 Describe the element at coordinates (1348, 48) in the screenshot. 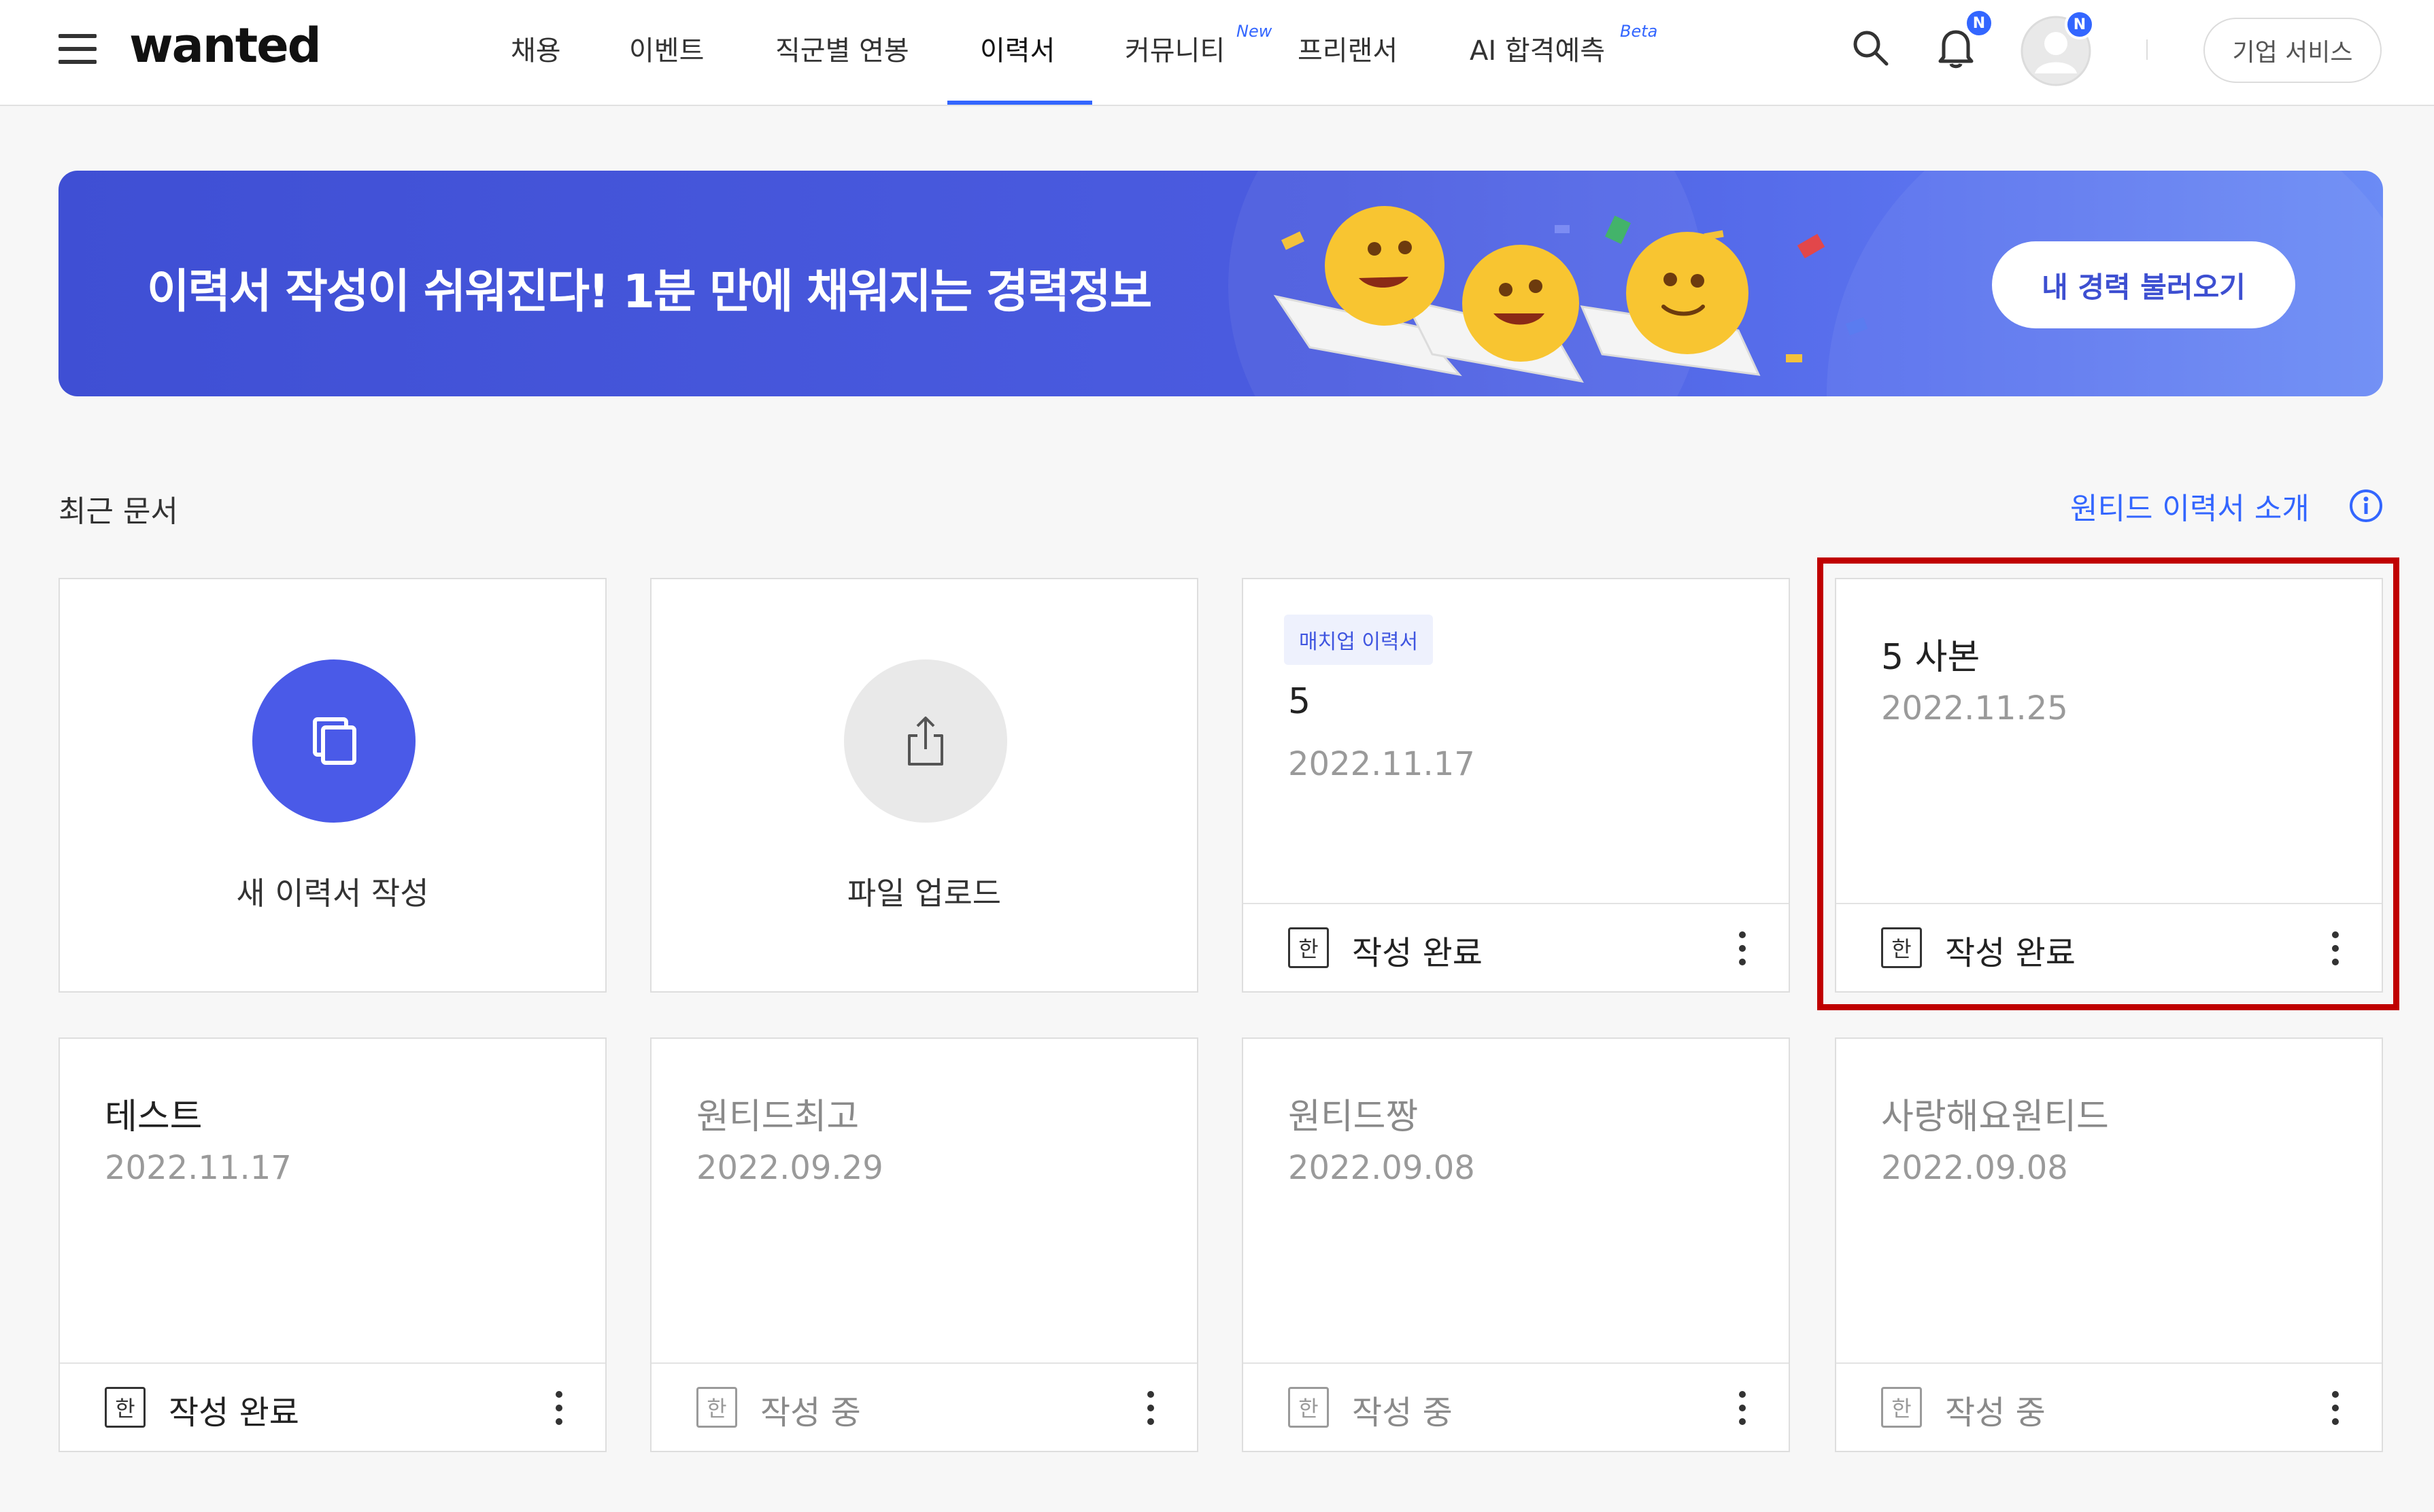

I see `nav-item-freelancer: 프리랜서` at that location.